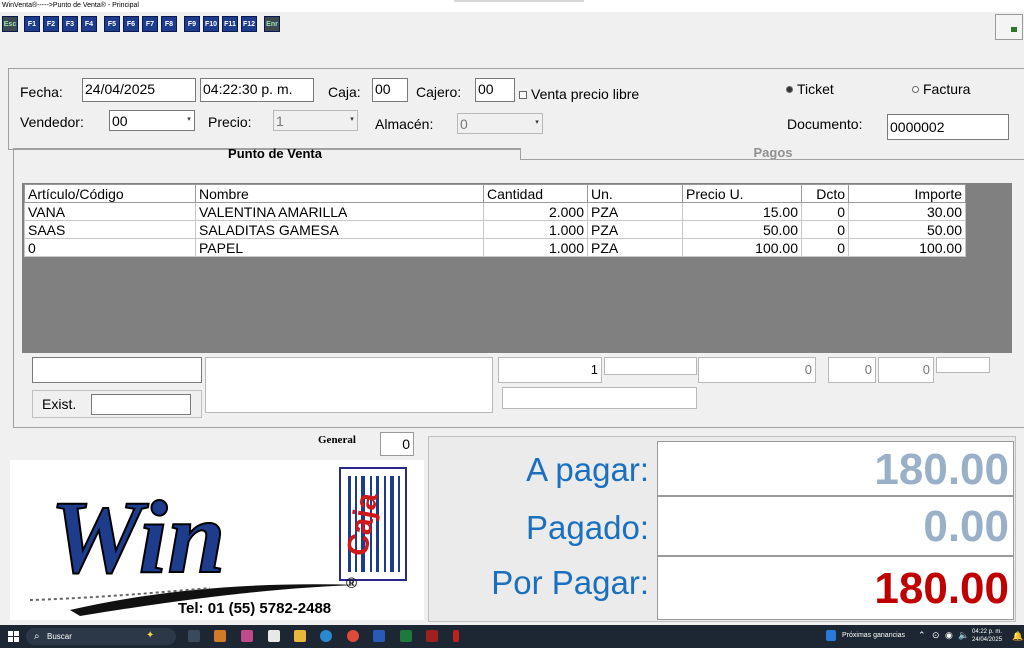 This screenshot has width=1024, height=648. What do you see at coordinates (432, 636) in the screenshot?
I see `wincaja-app-icon` at bounding box center [432, 636].